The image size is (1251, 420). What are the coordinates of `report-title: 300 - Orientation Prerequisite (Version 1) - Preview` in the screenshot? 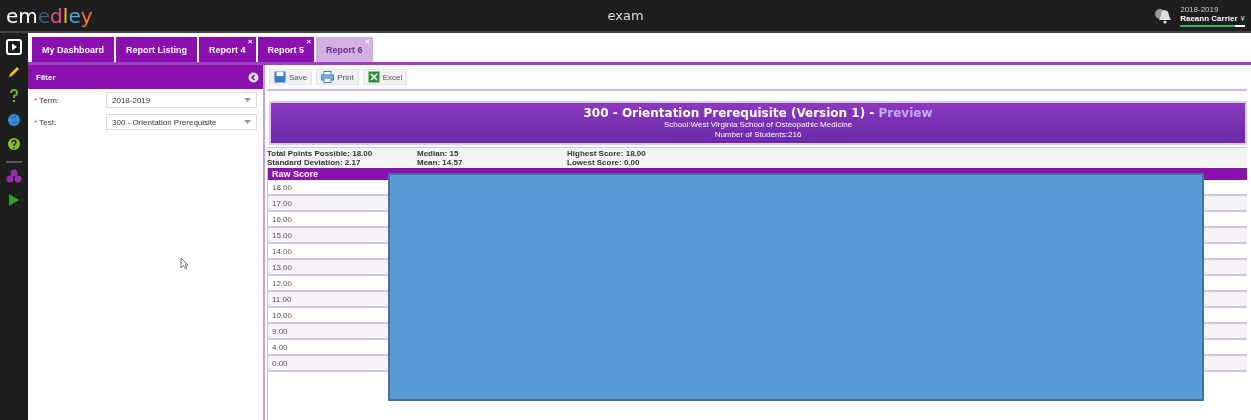 It's located at (758, 113).